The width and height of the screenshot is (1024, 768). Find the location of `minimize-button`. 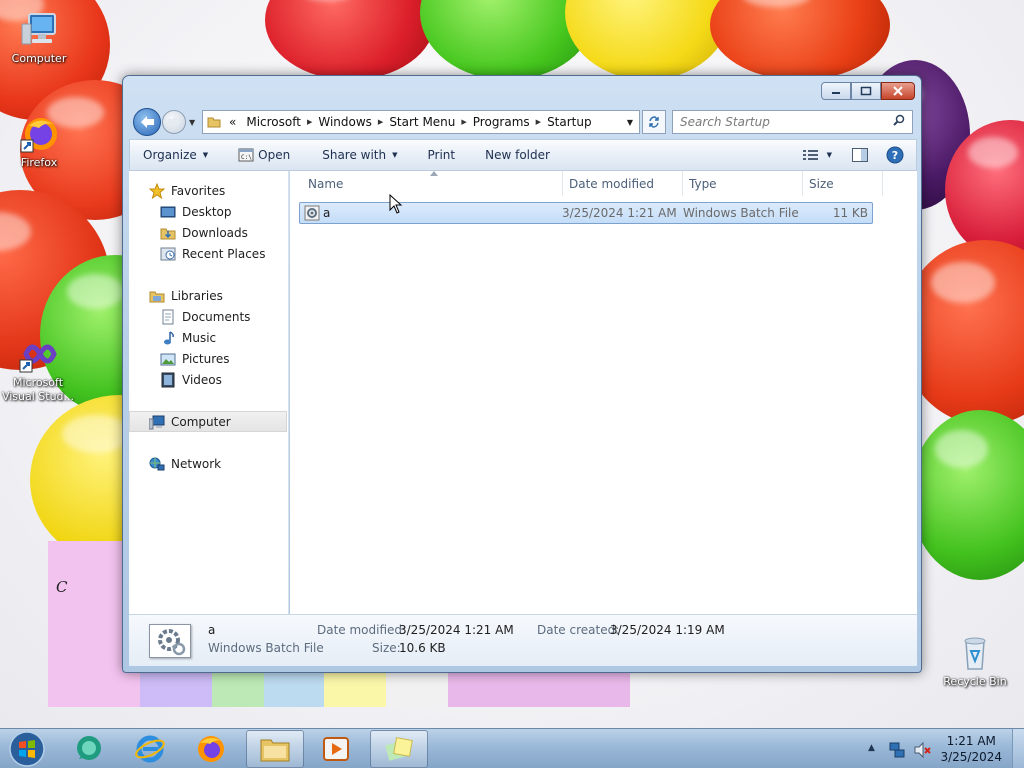

minimize-button is located at coordinates (836, 91).